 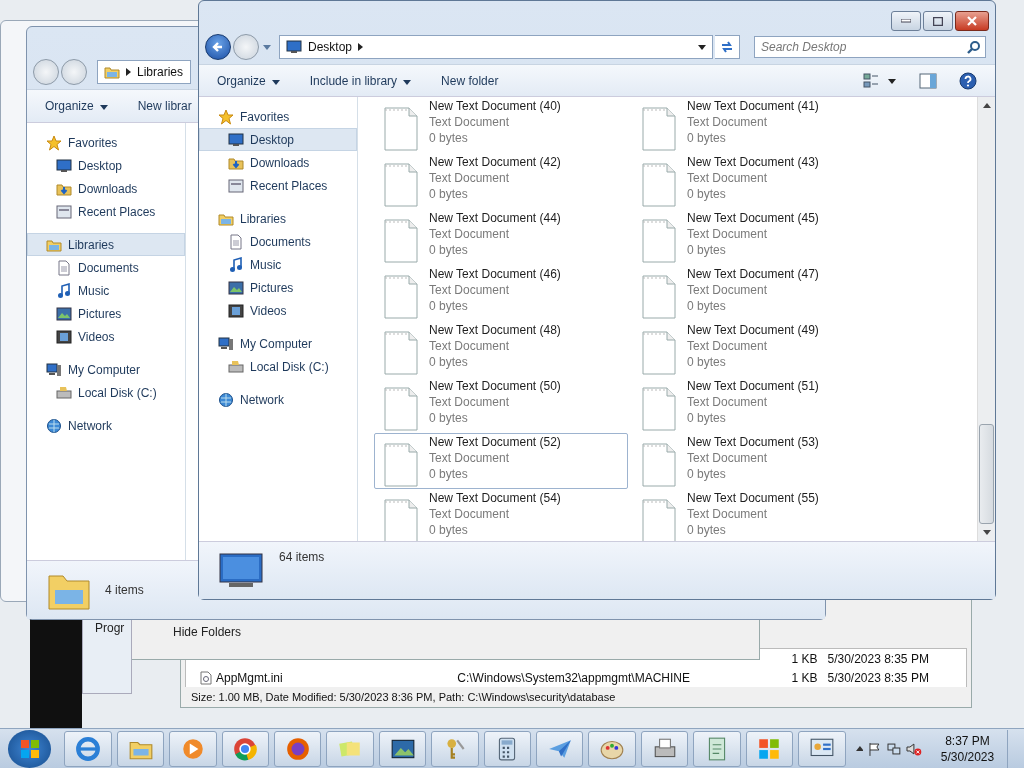 What do you see at coordinates (501, 515) in the screenshot?
I see `file-item: New Text Document (54) Text Document 0 bytes` at bounding box center [501, 515].